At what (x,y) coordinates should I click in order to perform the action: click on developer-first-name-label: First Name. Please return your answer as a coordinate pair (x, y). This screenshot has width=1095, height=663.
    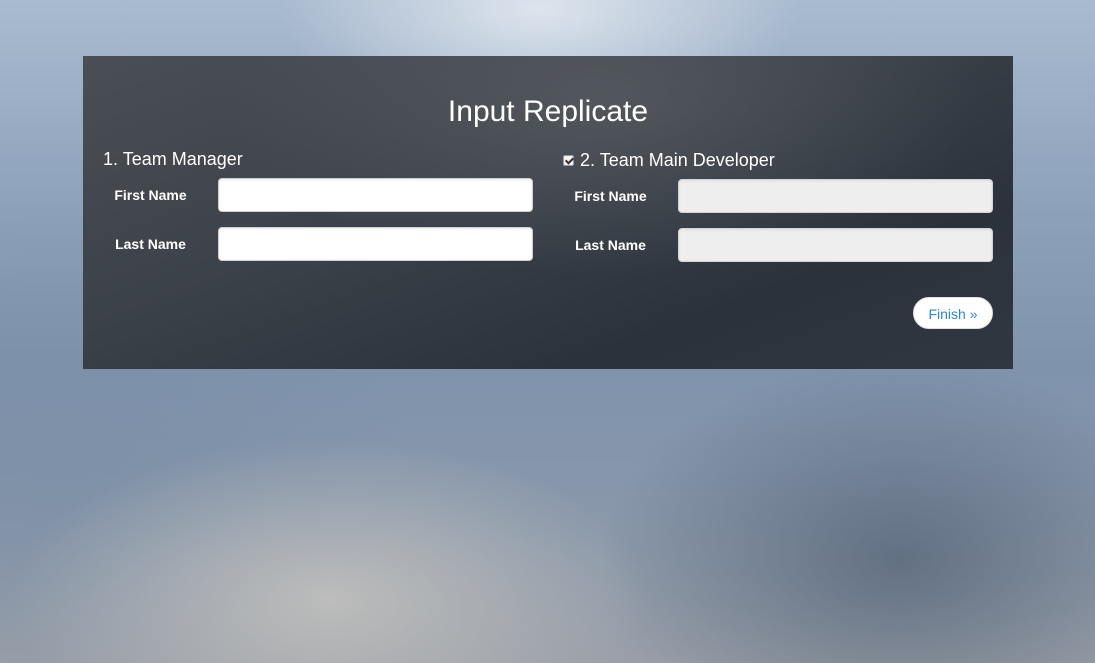
    Looking at the image, I should click on (610, 196).